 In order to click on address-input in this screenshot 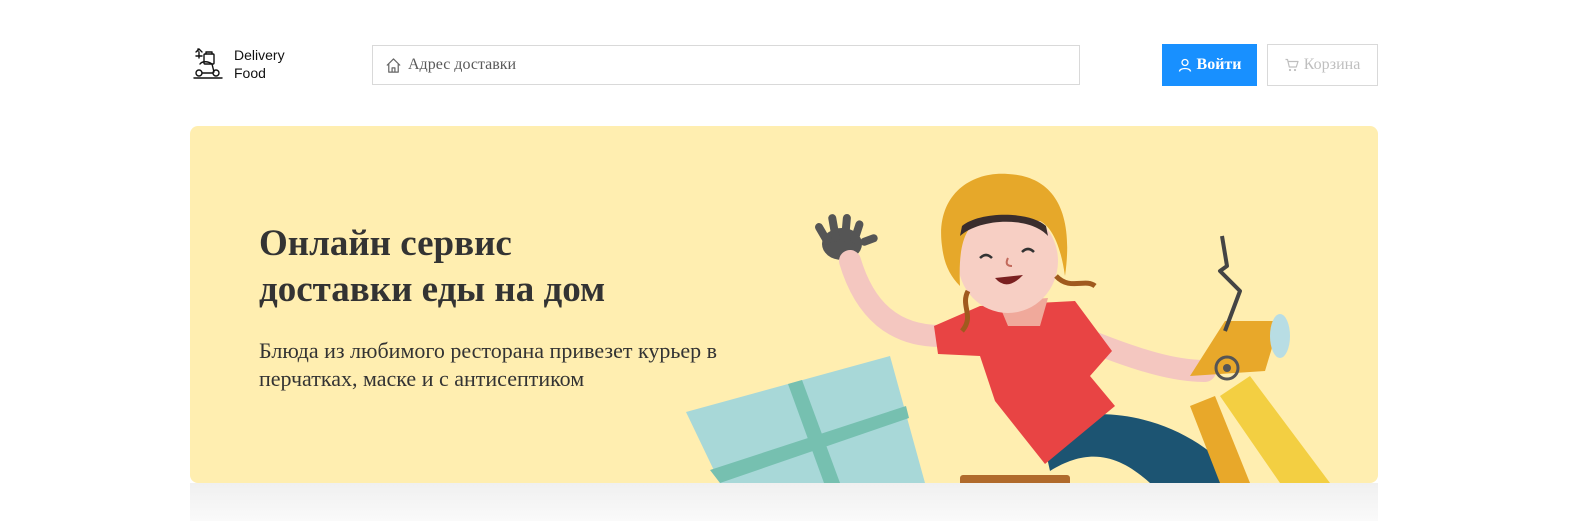, I will do `click(743, 65)`.